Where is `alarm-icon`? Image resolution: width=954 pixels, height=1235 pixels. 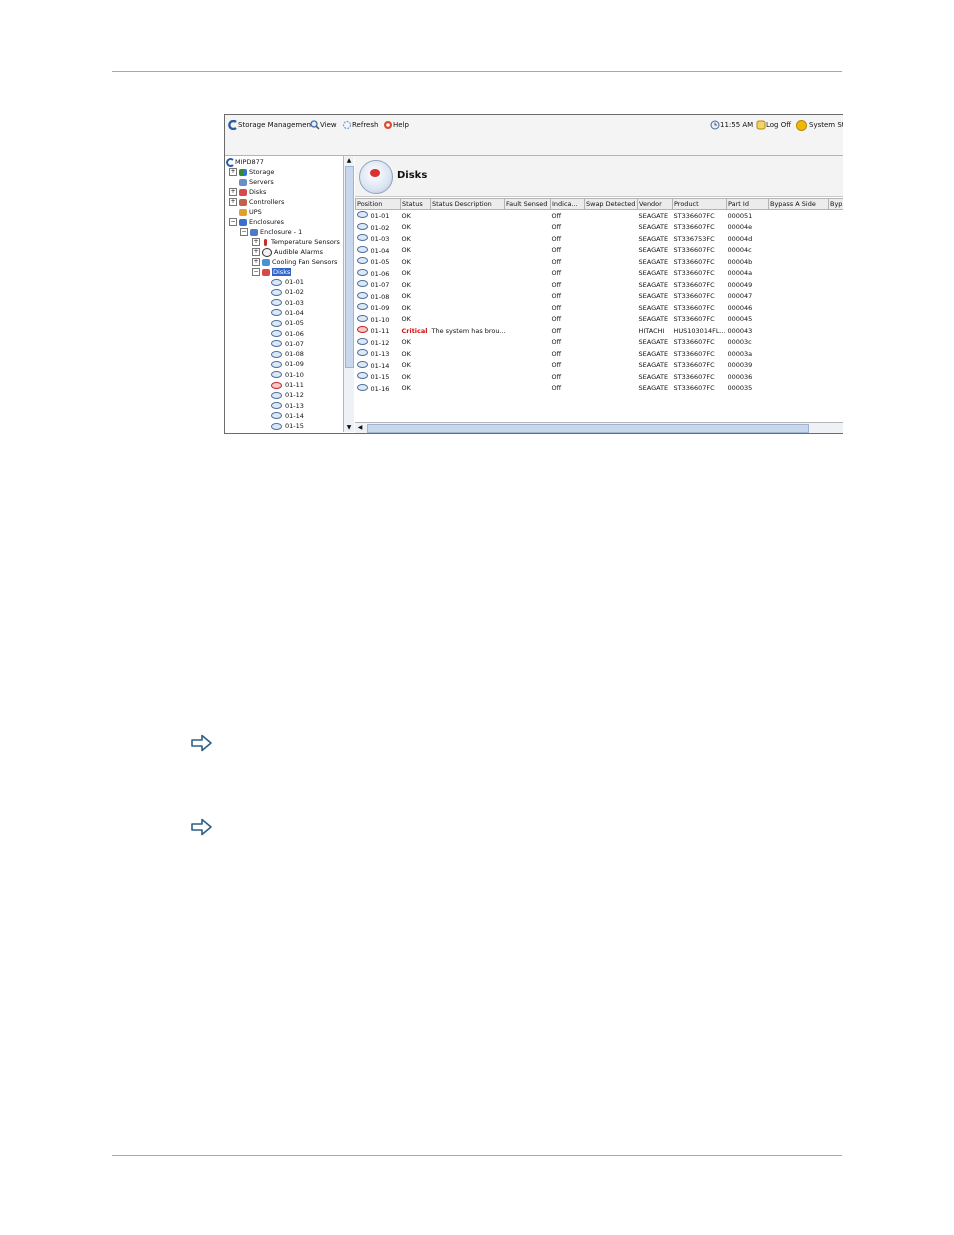 alarm-icon is located at coordinates (267, 252).